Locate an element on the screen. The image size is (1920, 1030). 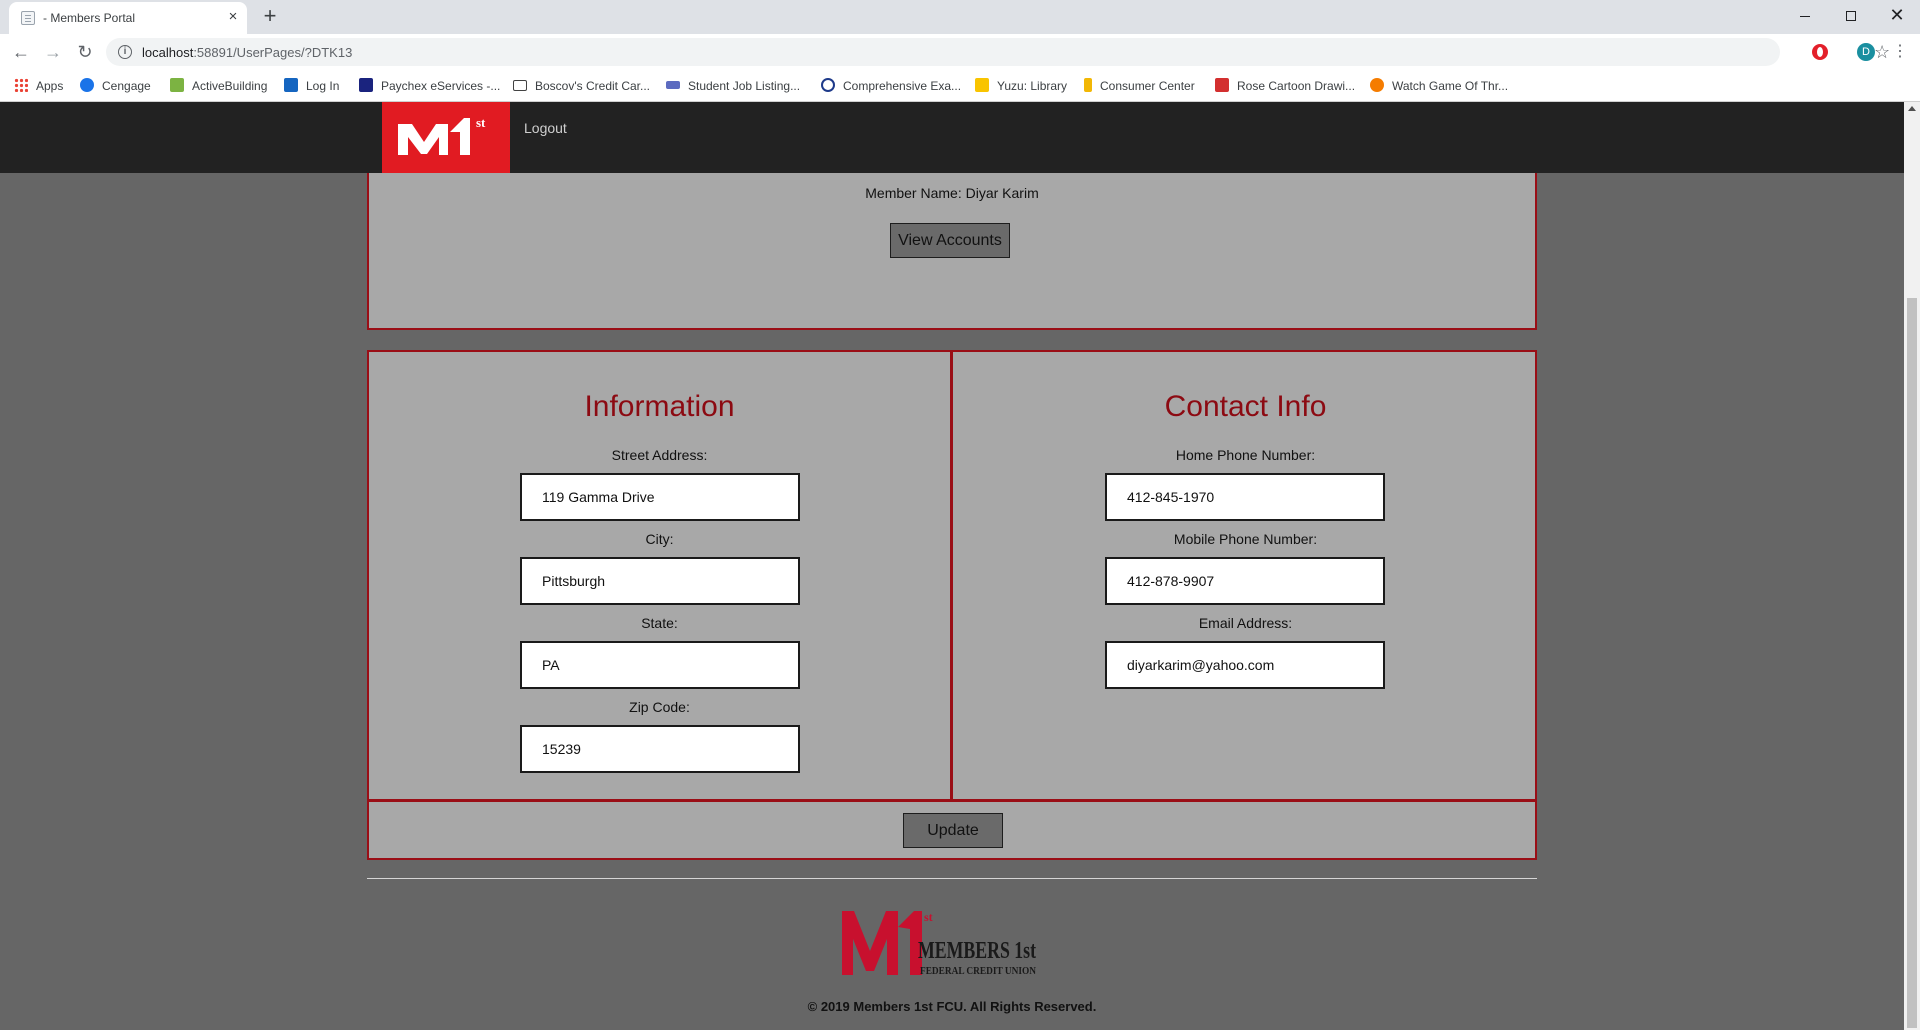
svg-text: FEDERAL CREDIT UNION is located at coordinates (978, 971).